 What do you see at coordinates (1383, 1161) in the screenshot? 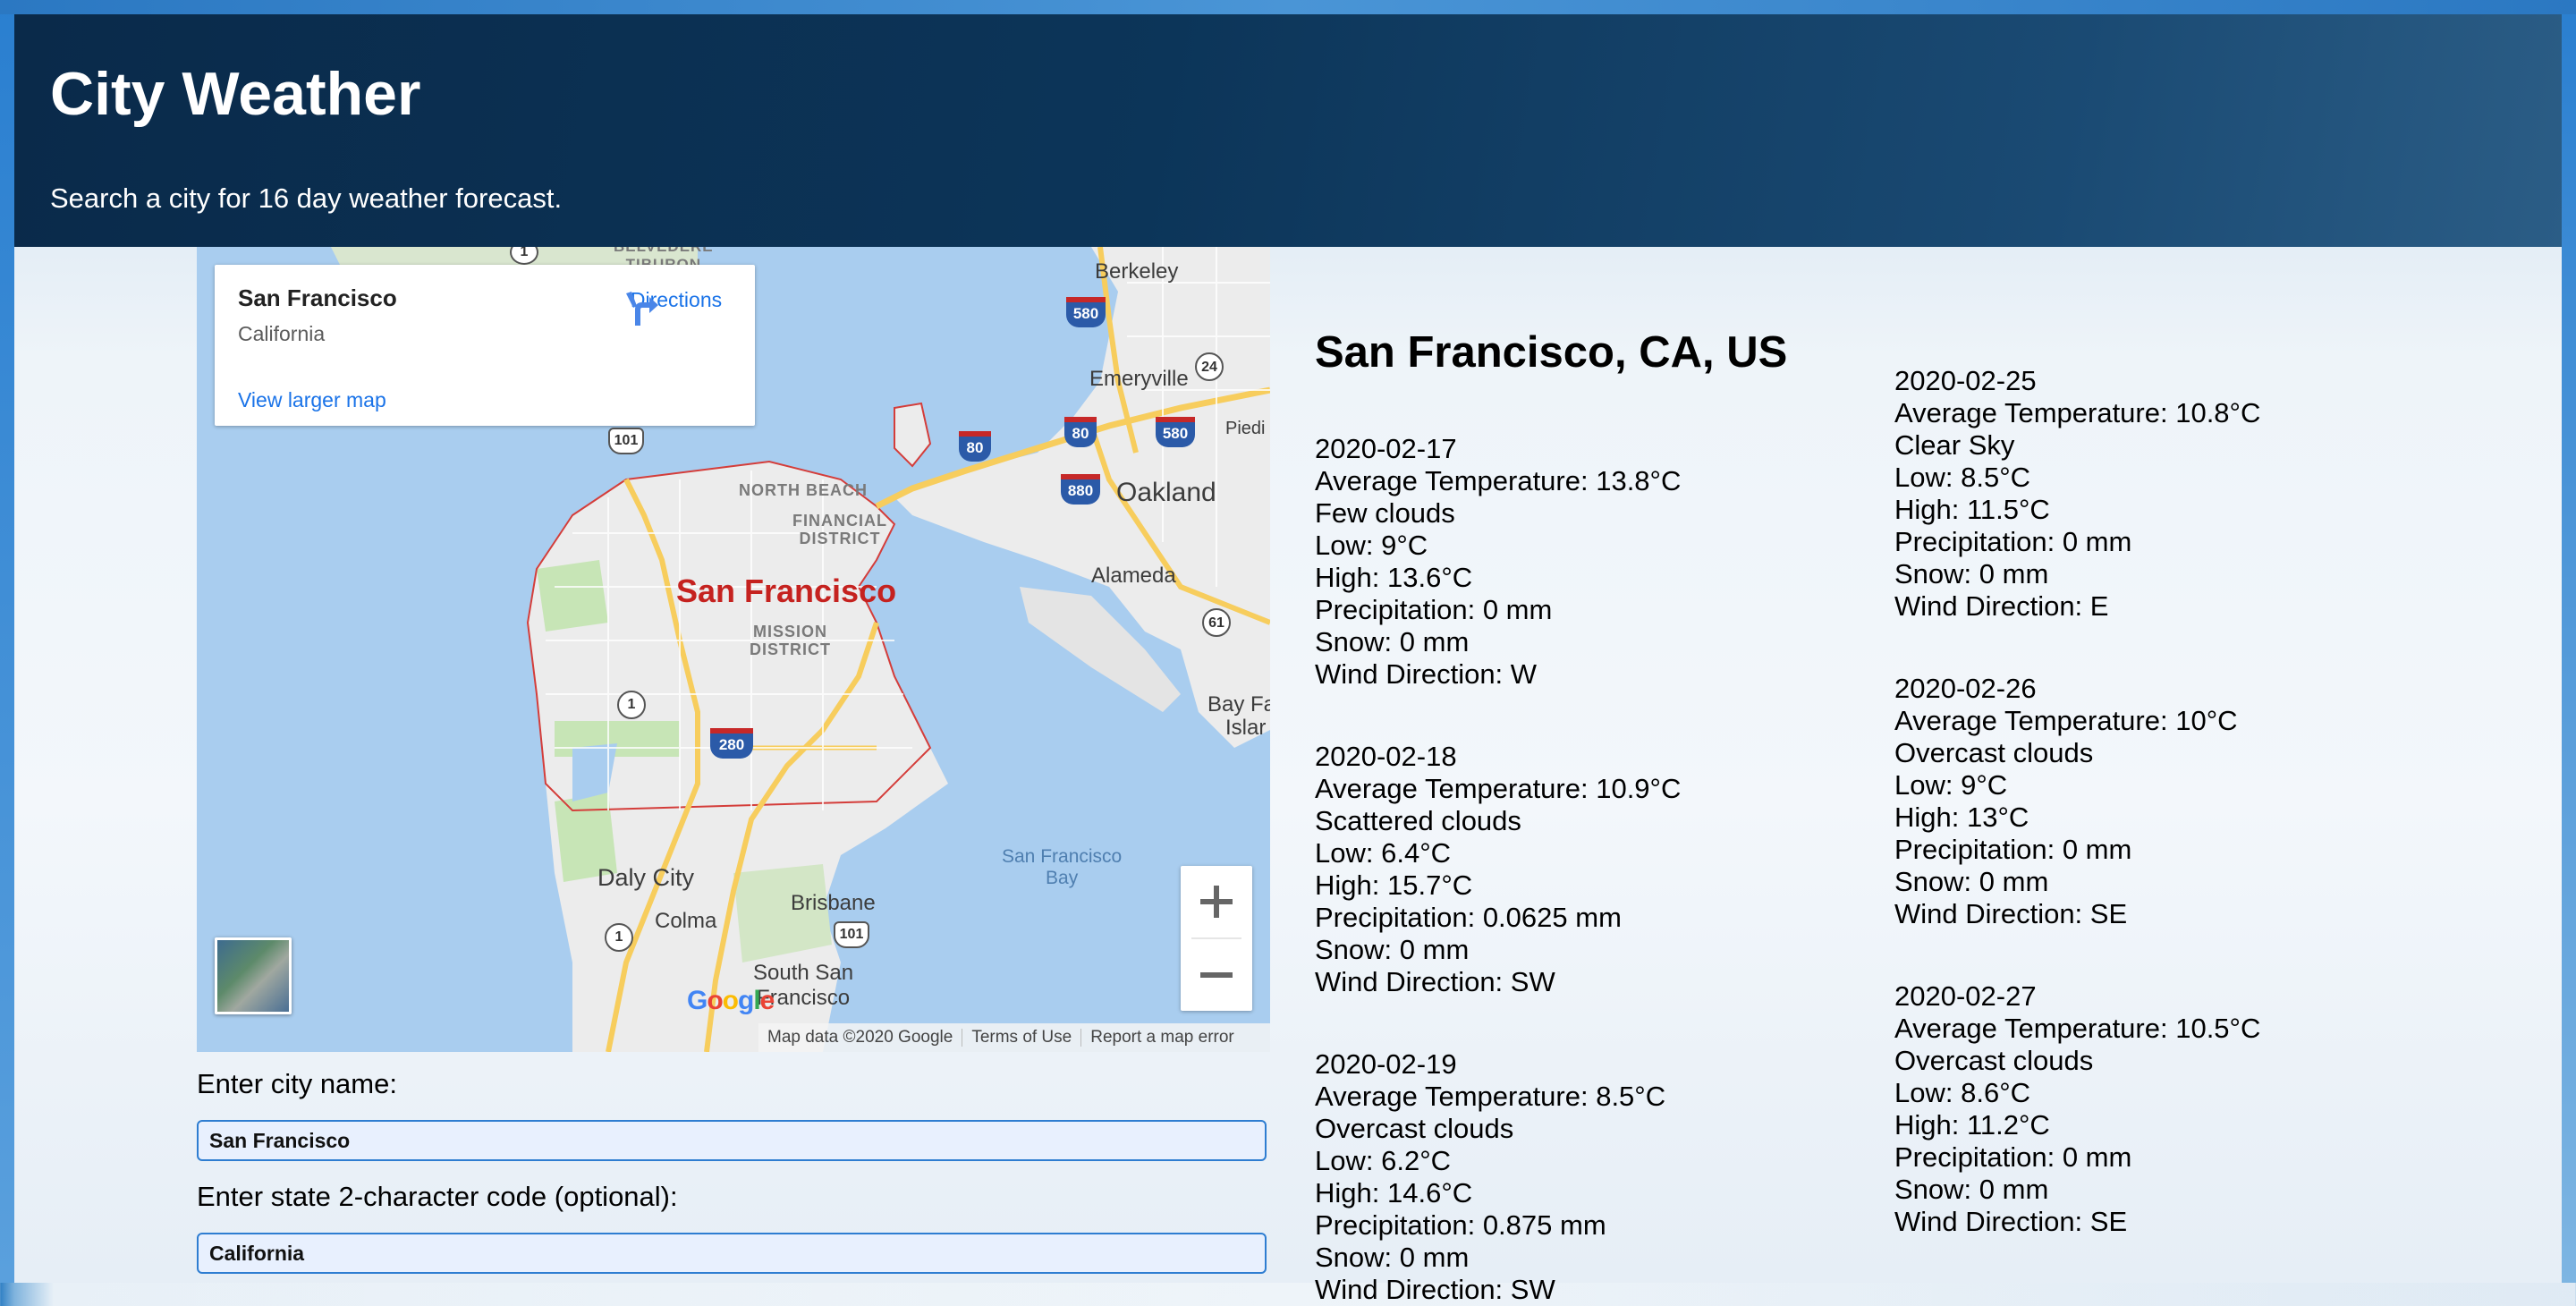
I see `forecast-low: Low: 6.2°C` at bounding box center [1383, 1161].